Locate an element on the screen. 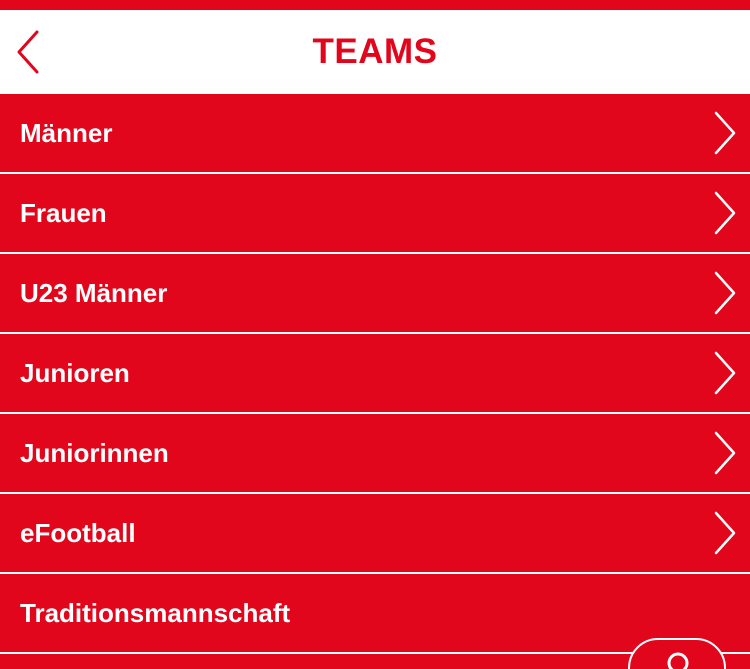 The image size is (750, 669). team-item-frauen: Frauen is located at coordinates (375, 214).